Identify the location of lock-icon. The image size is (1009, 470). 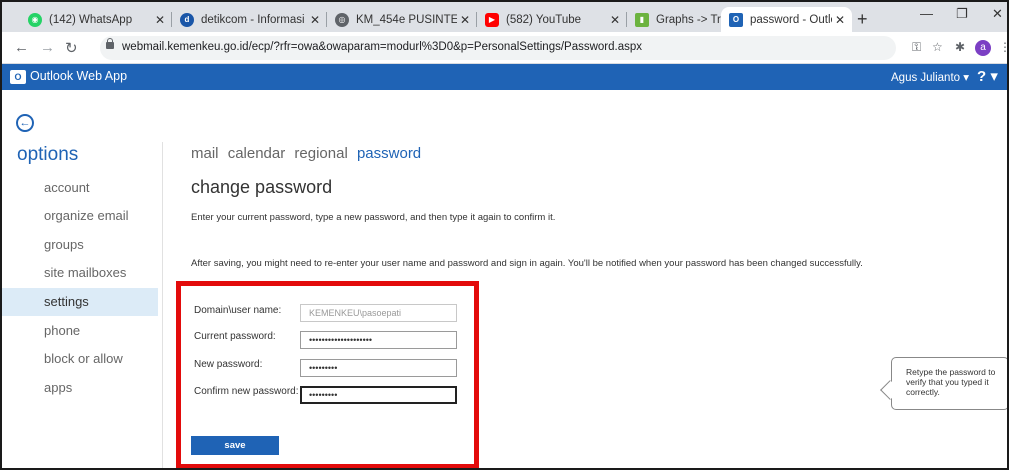
(110, 43).